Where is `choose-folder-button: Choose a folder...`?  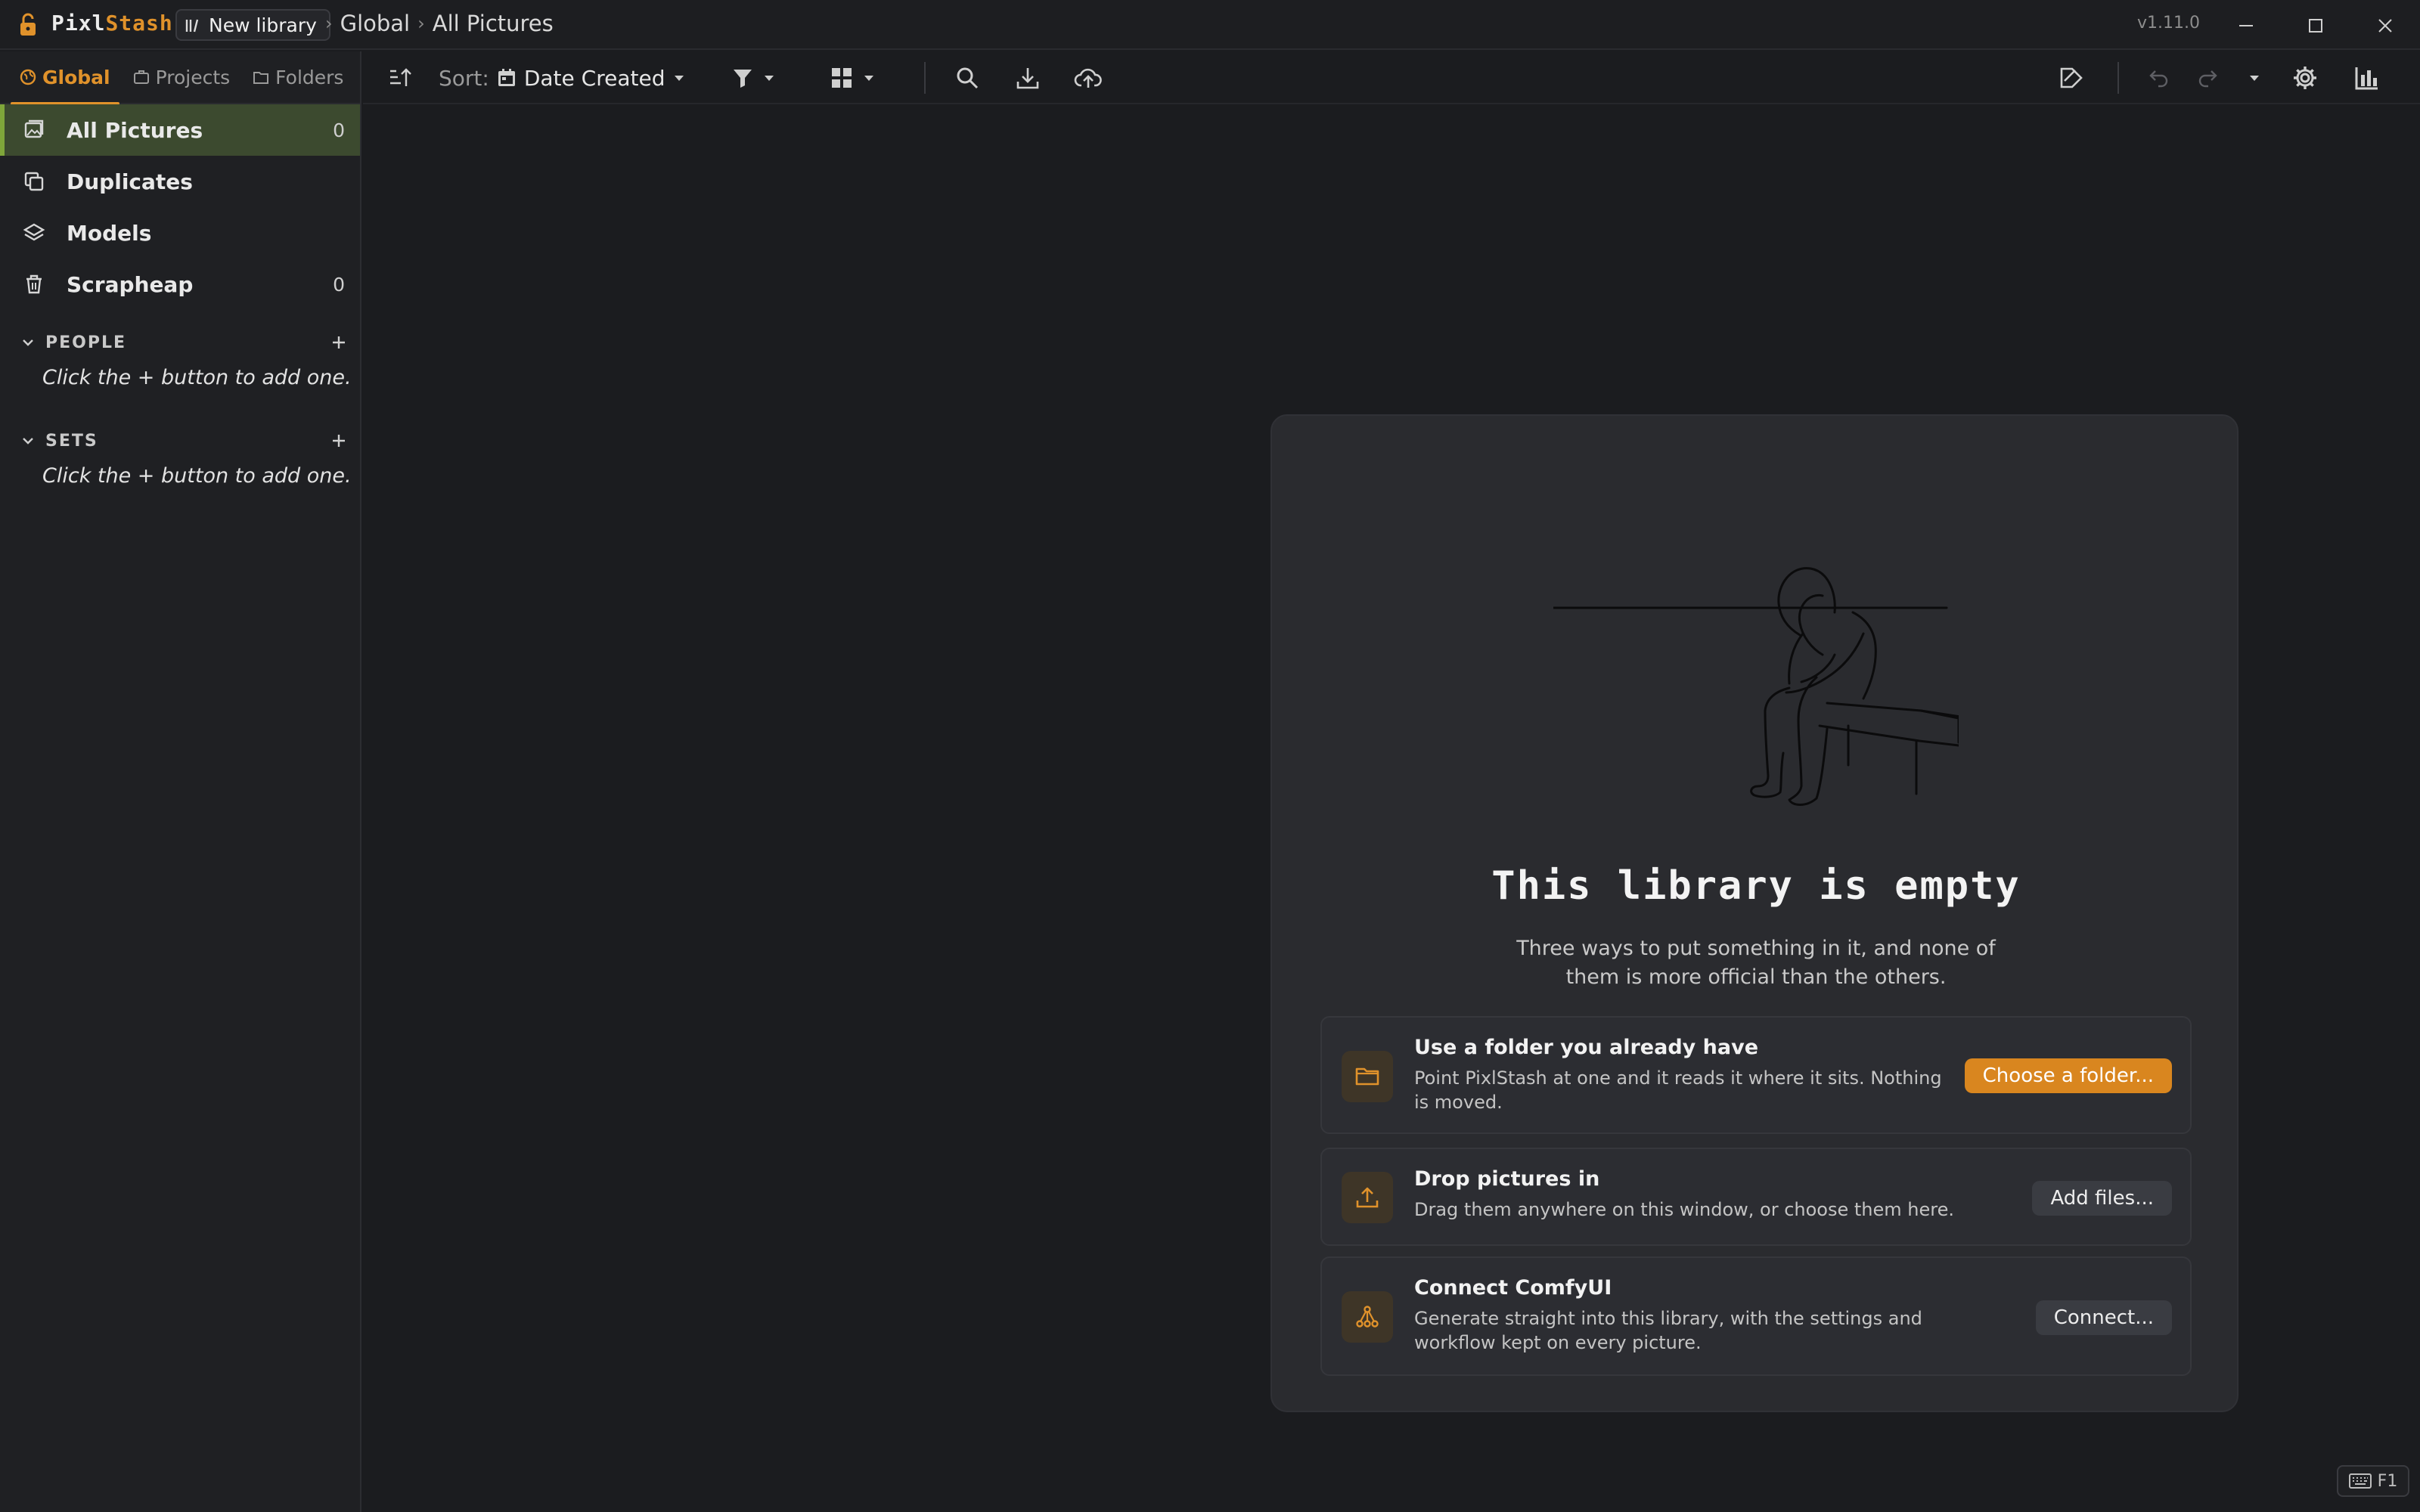
choose-folder-button: Choose a folder... is located at coordinates (2068, 1075).